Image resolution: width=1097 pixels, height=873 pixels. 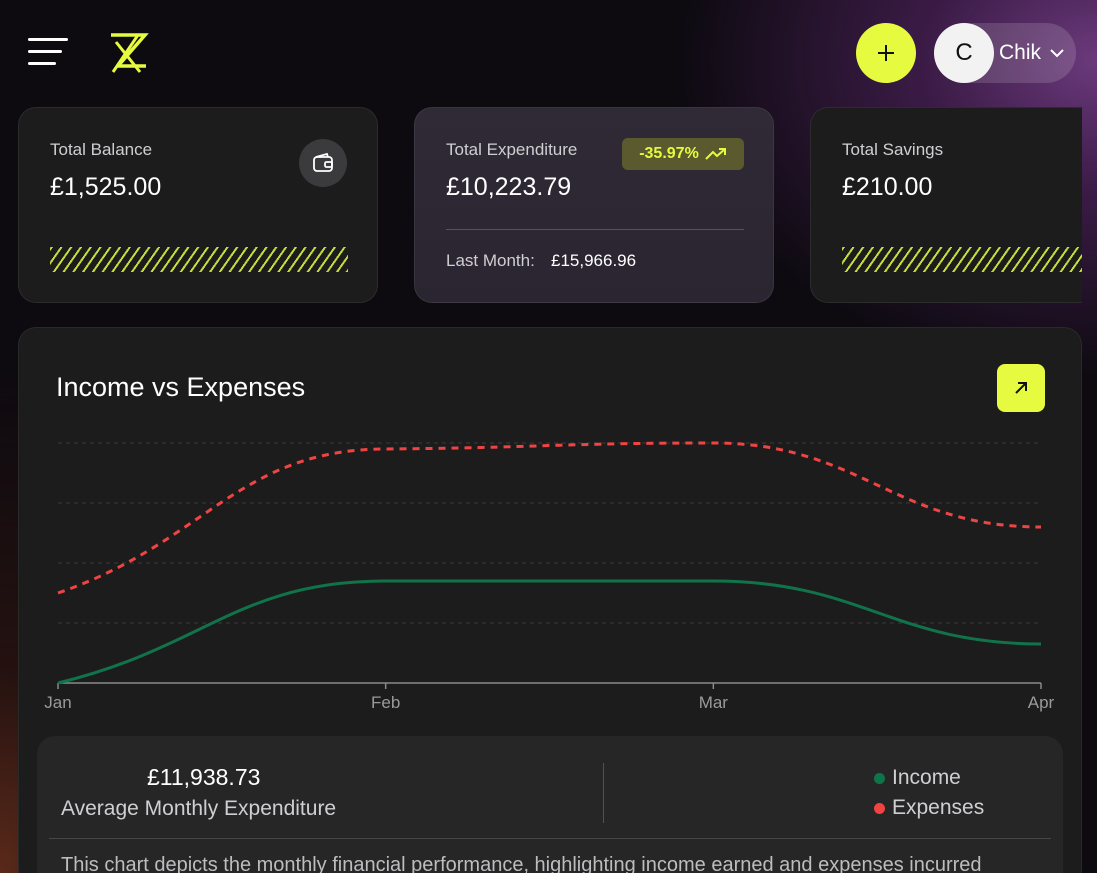 What do you see at coordinates (549, 632) in the screenshot?
I see `series-line-income` at bounding box center [549, 632].